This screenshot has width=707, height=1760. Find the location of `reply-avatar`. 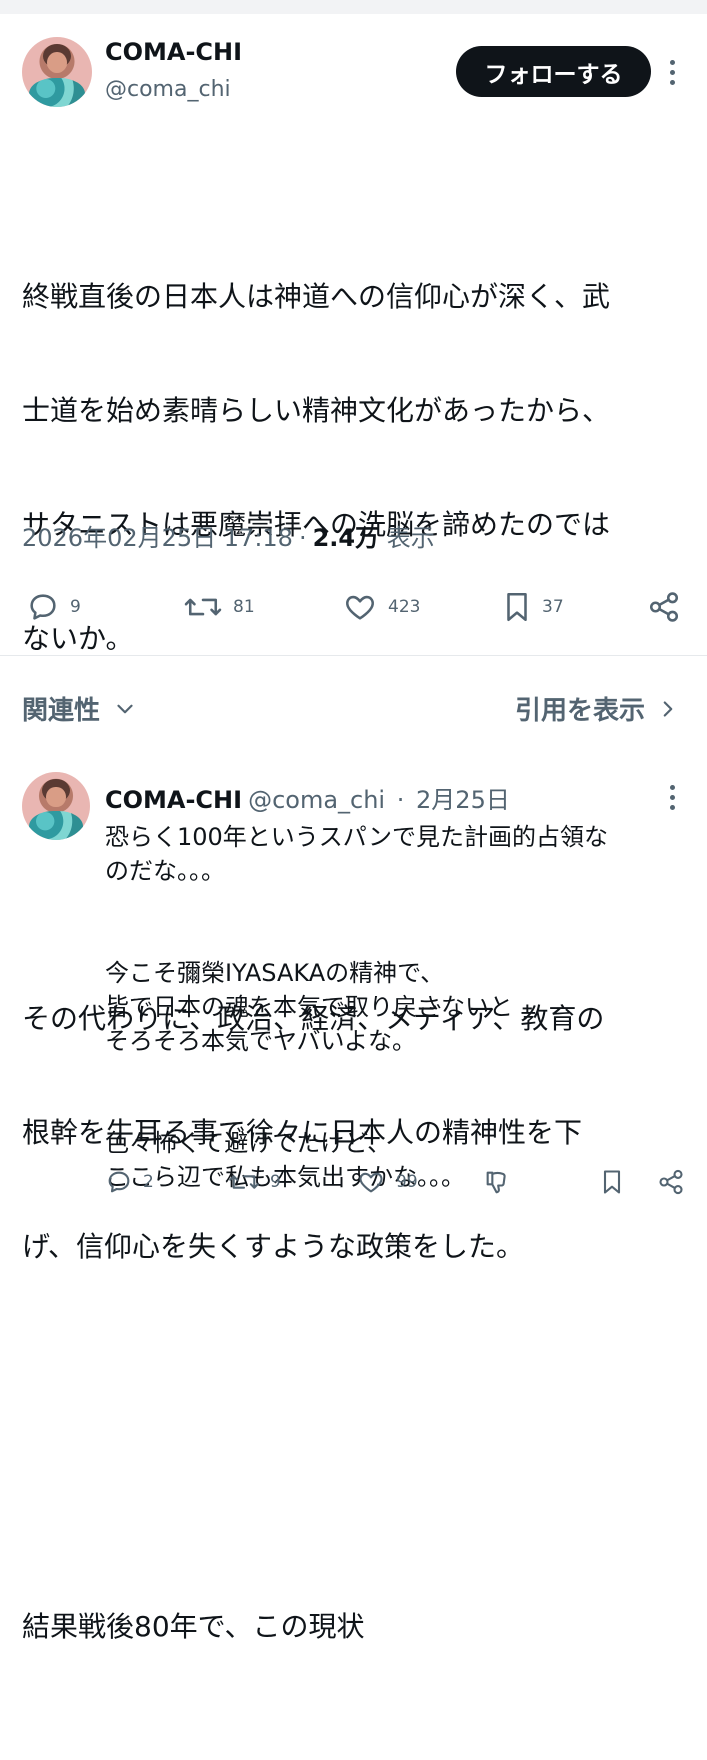

reply-avatar is located at coordinates (56, 806).